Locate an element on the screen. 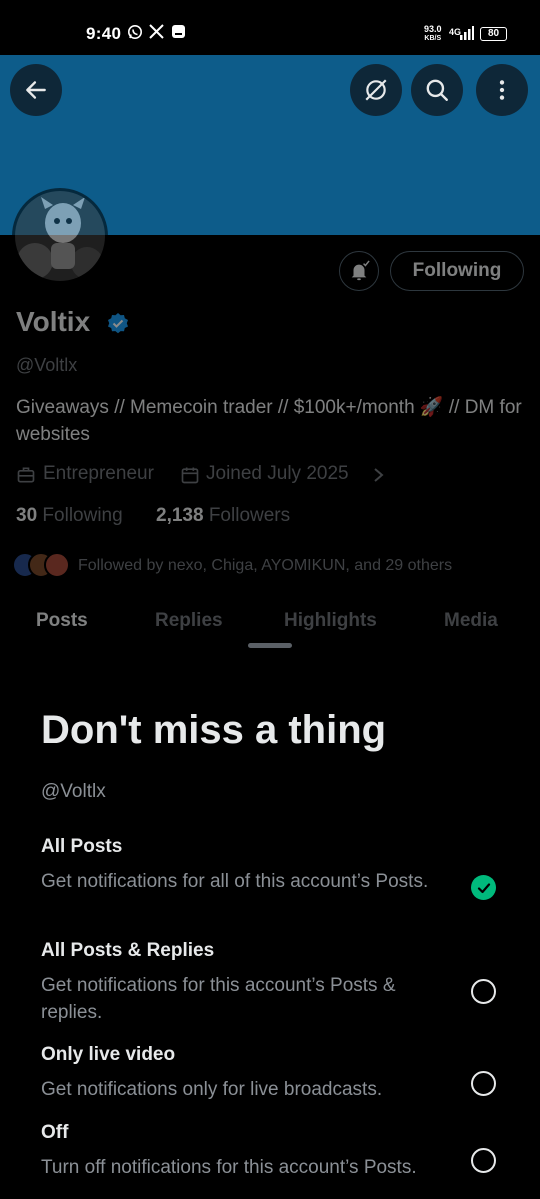  search-icon is located at coordinates (437, 90).